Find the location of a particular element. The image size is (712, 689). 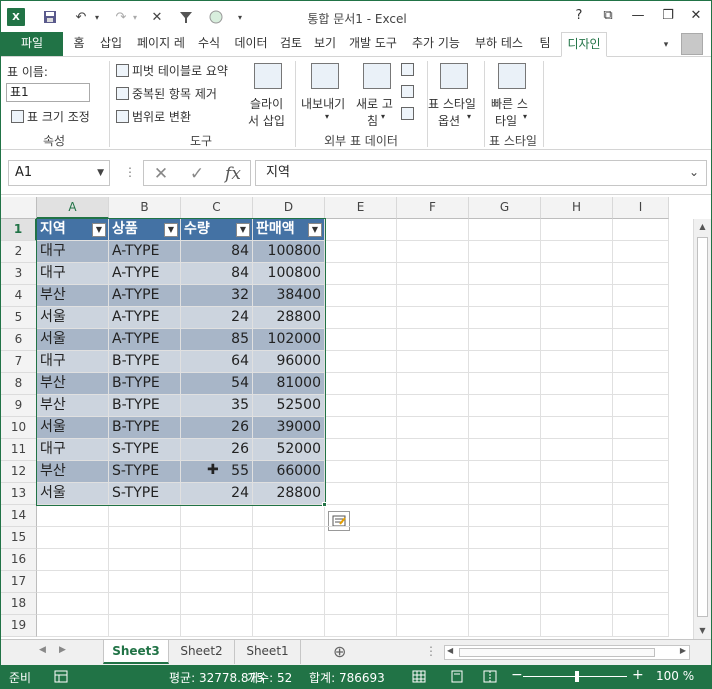

column-header-e: E is located at coordinates (361, 208).